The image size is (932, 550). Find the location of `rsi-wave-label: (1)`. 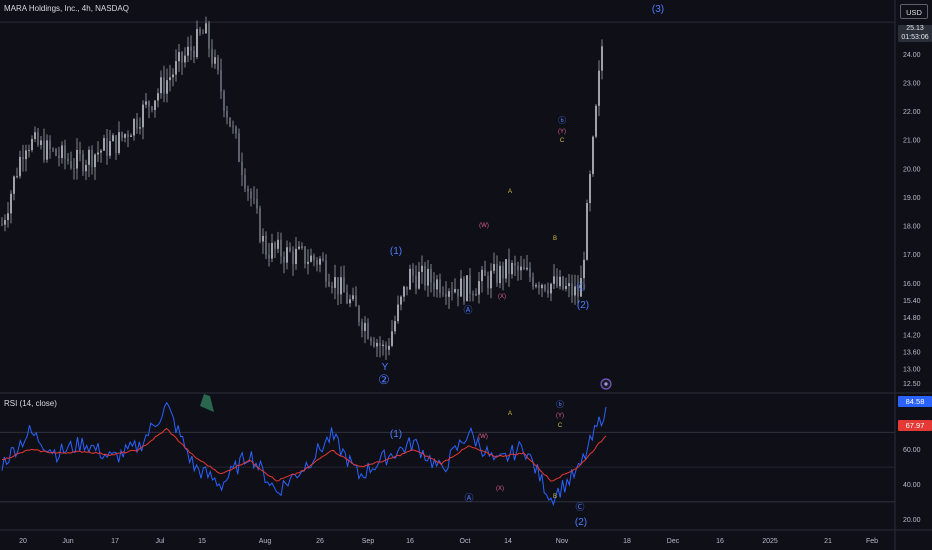

rsi-wave-label: (1) is located at coordinates (396, 434).